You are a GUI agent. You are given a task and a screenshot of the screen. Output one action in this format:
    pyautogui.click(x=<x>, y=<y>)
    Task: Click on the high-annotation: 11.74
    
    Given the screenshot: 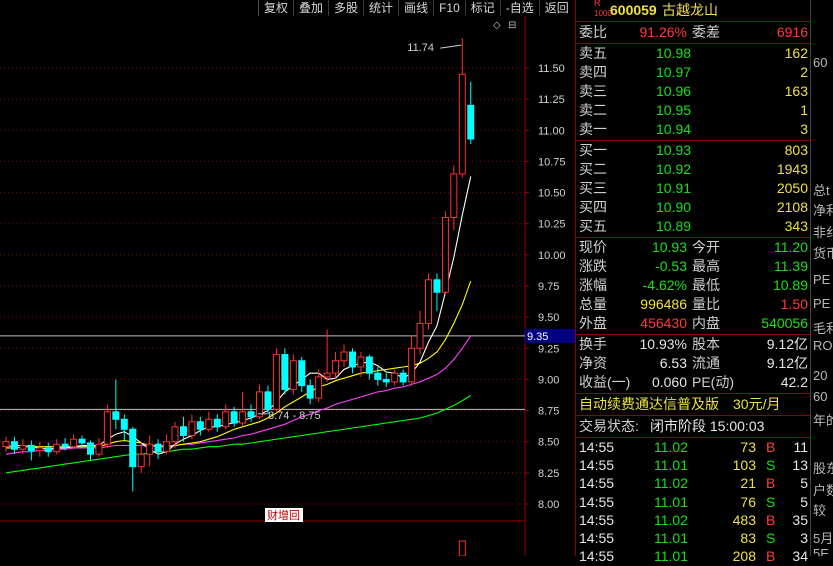 What is the action you would take?
    pyautogui.click(x=420, y=48)
    